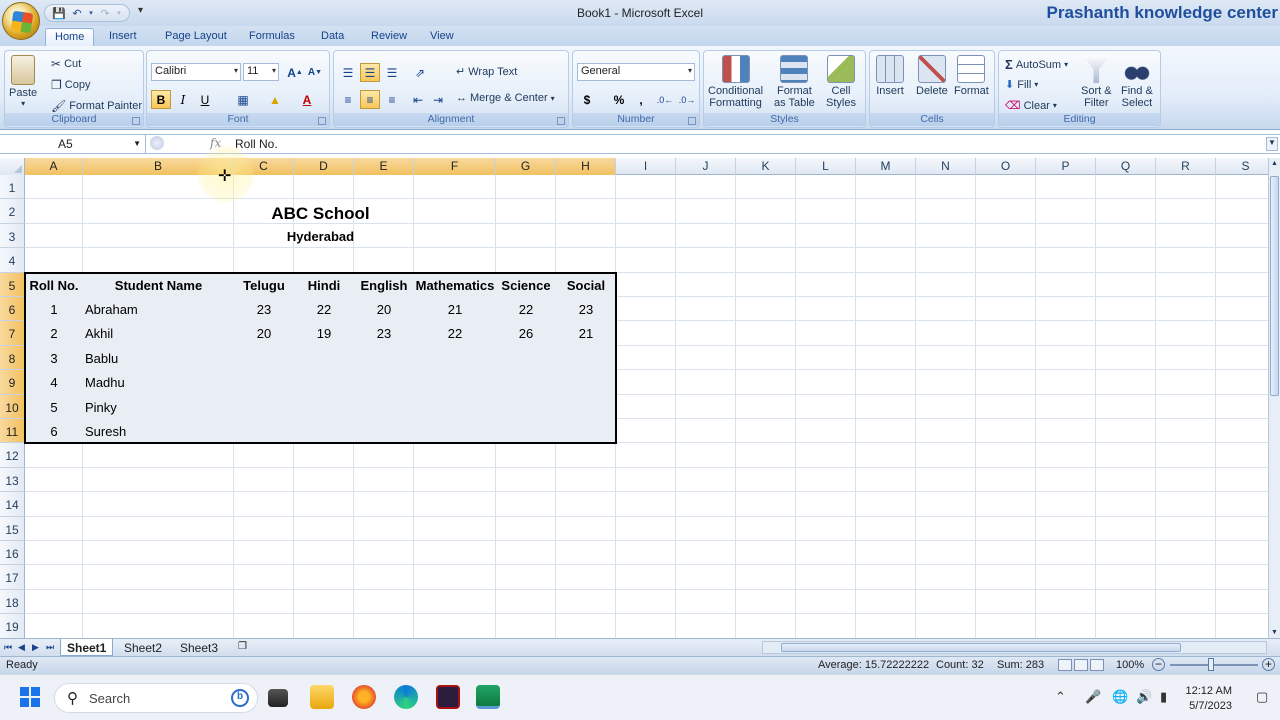  What do you see at coordinates (324, 285) in the screenshot?
I see `header-cell: Hindi` at bounding box center [324, 285].